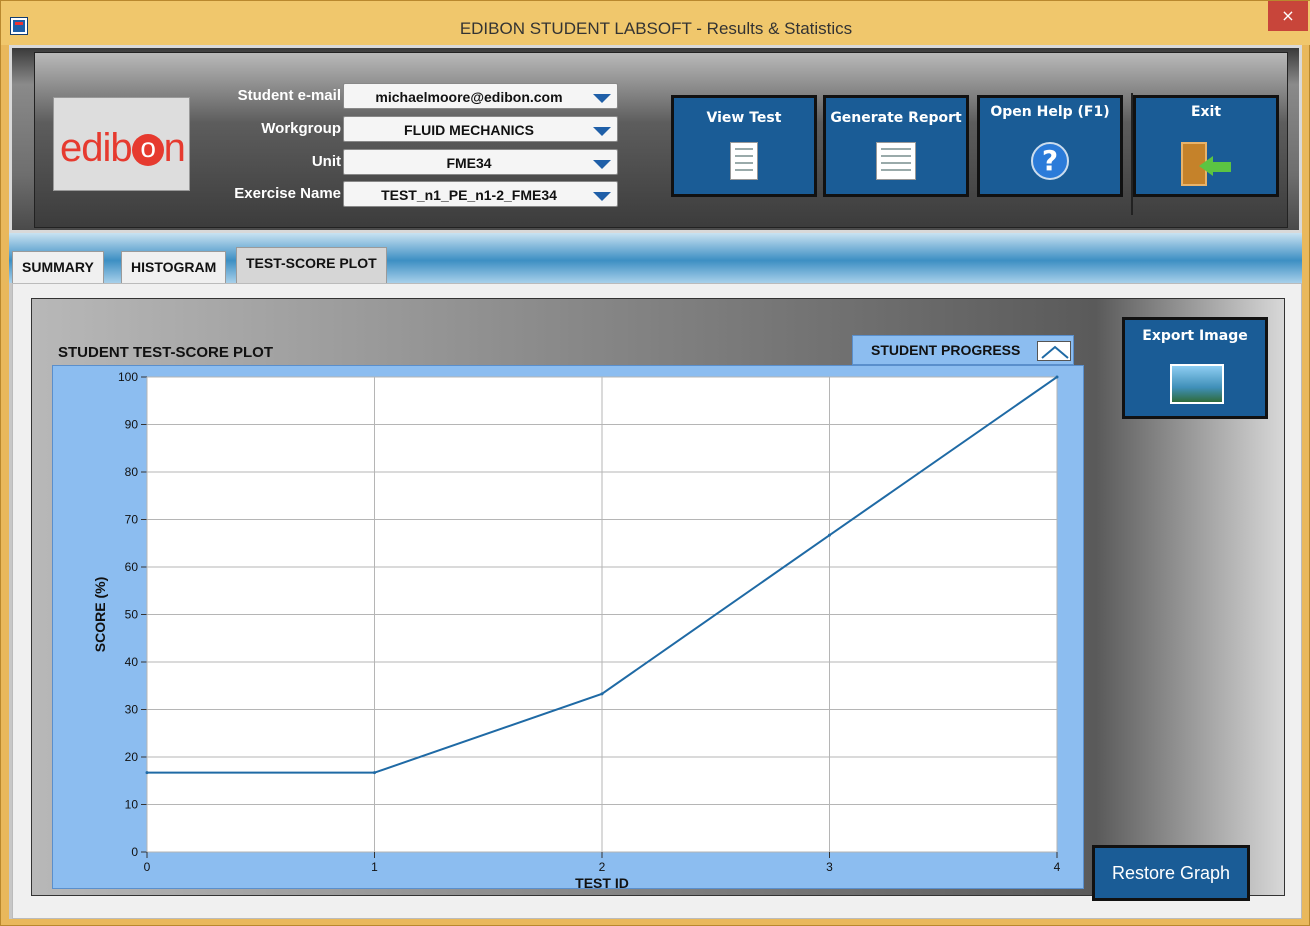  I want to click on plot-legend: STUDENT PROGRESS, so click(963, 350).